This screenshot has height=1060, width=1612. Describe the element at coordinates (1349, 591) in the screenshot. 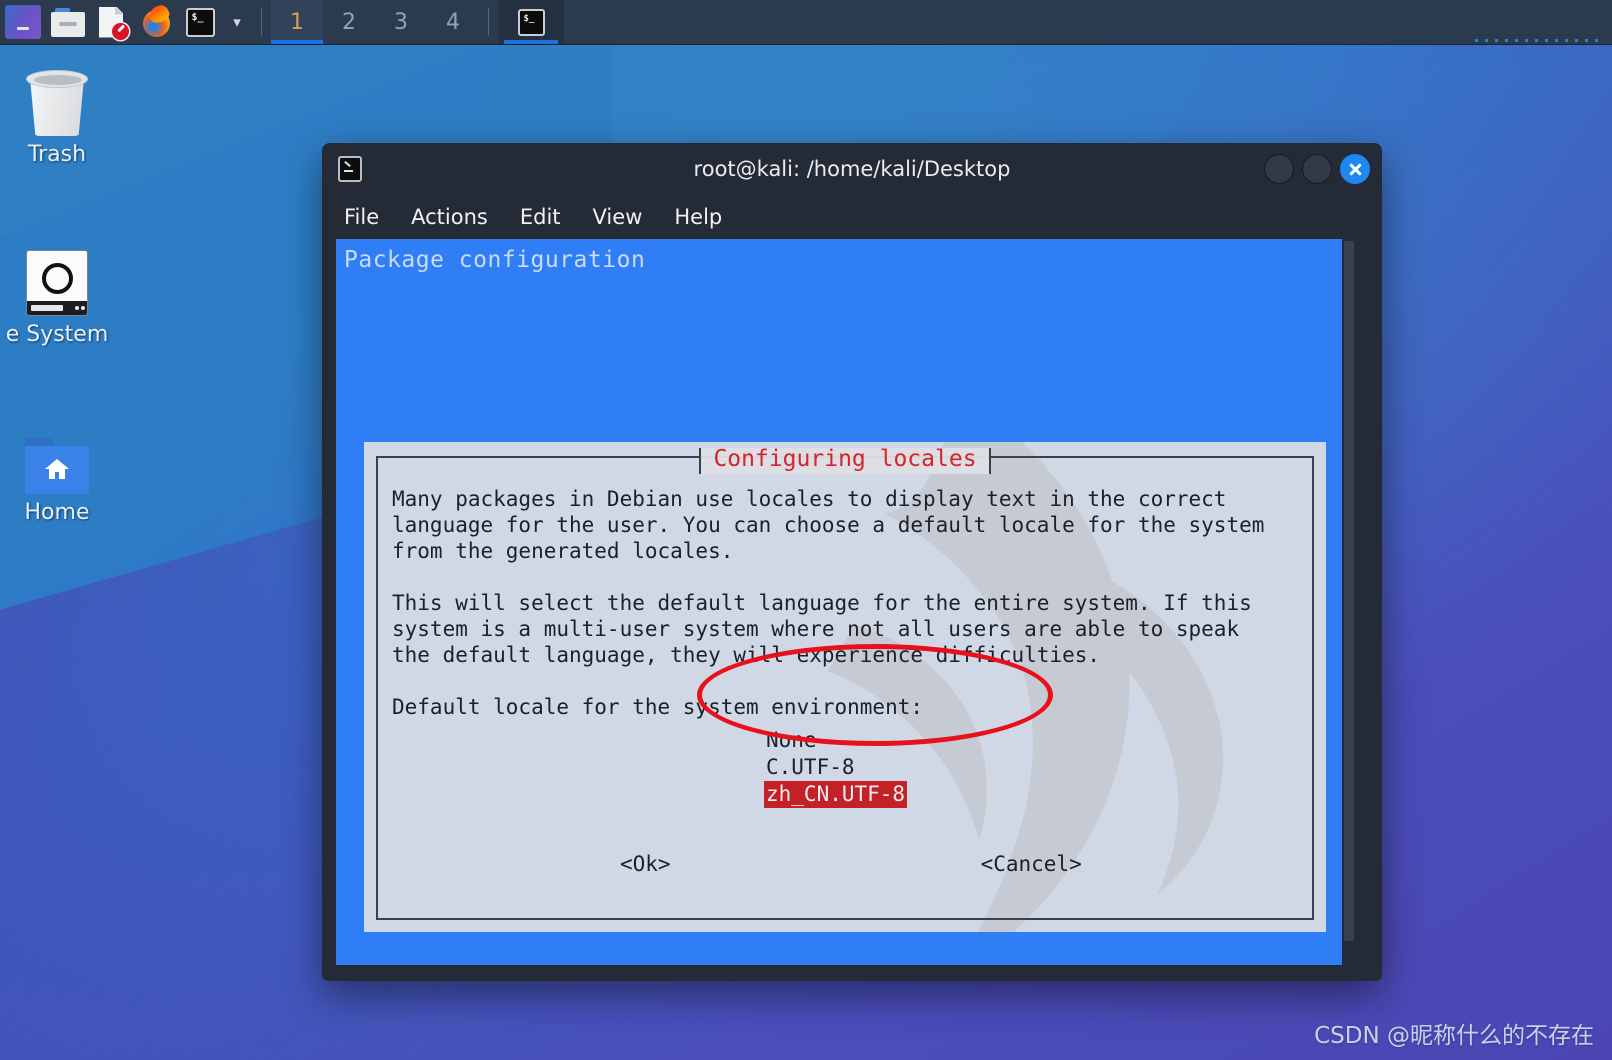

I see `scrollbar-thumb` at that location.